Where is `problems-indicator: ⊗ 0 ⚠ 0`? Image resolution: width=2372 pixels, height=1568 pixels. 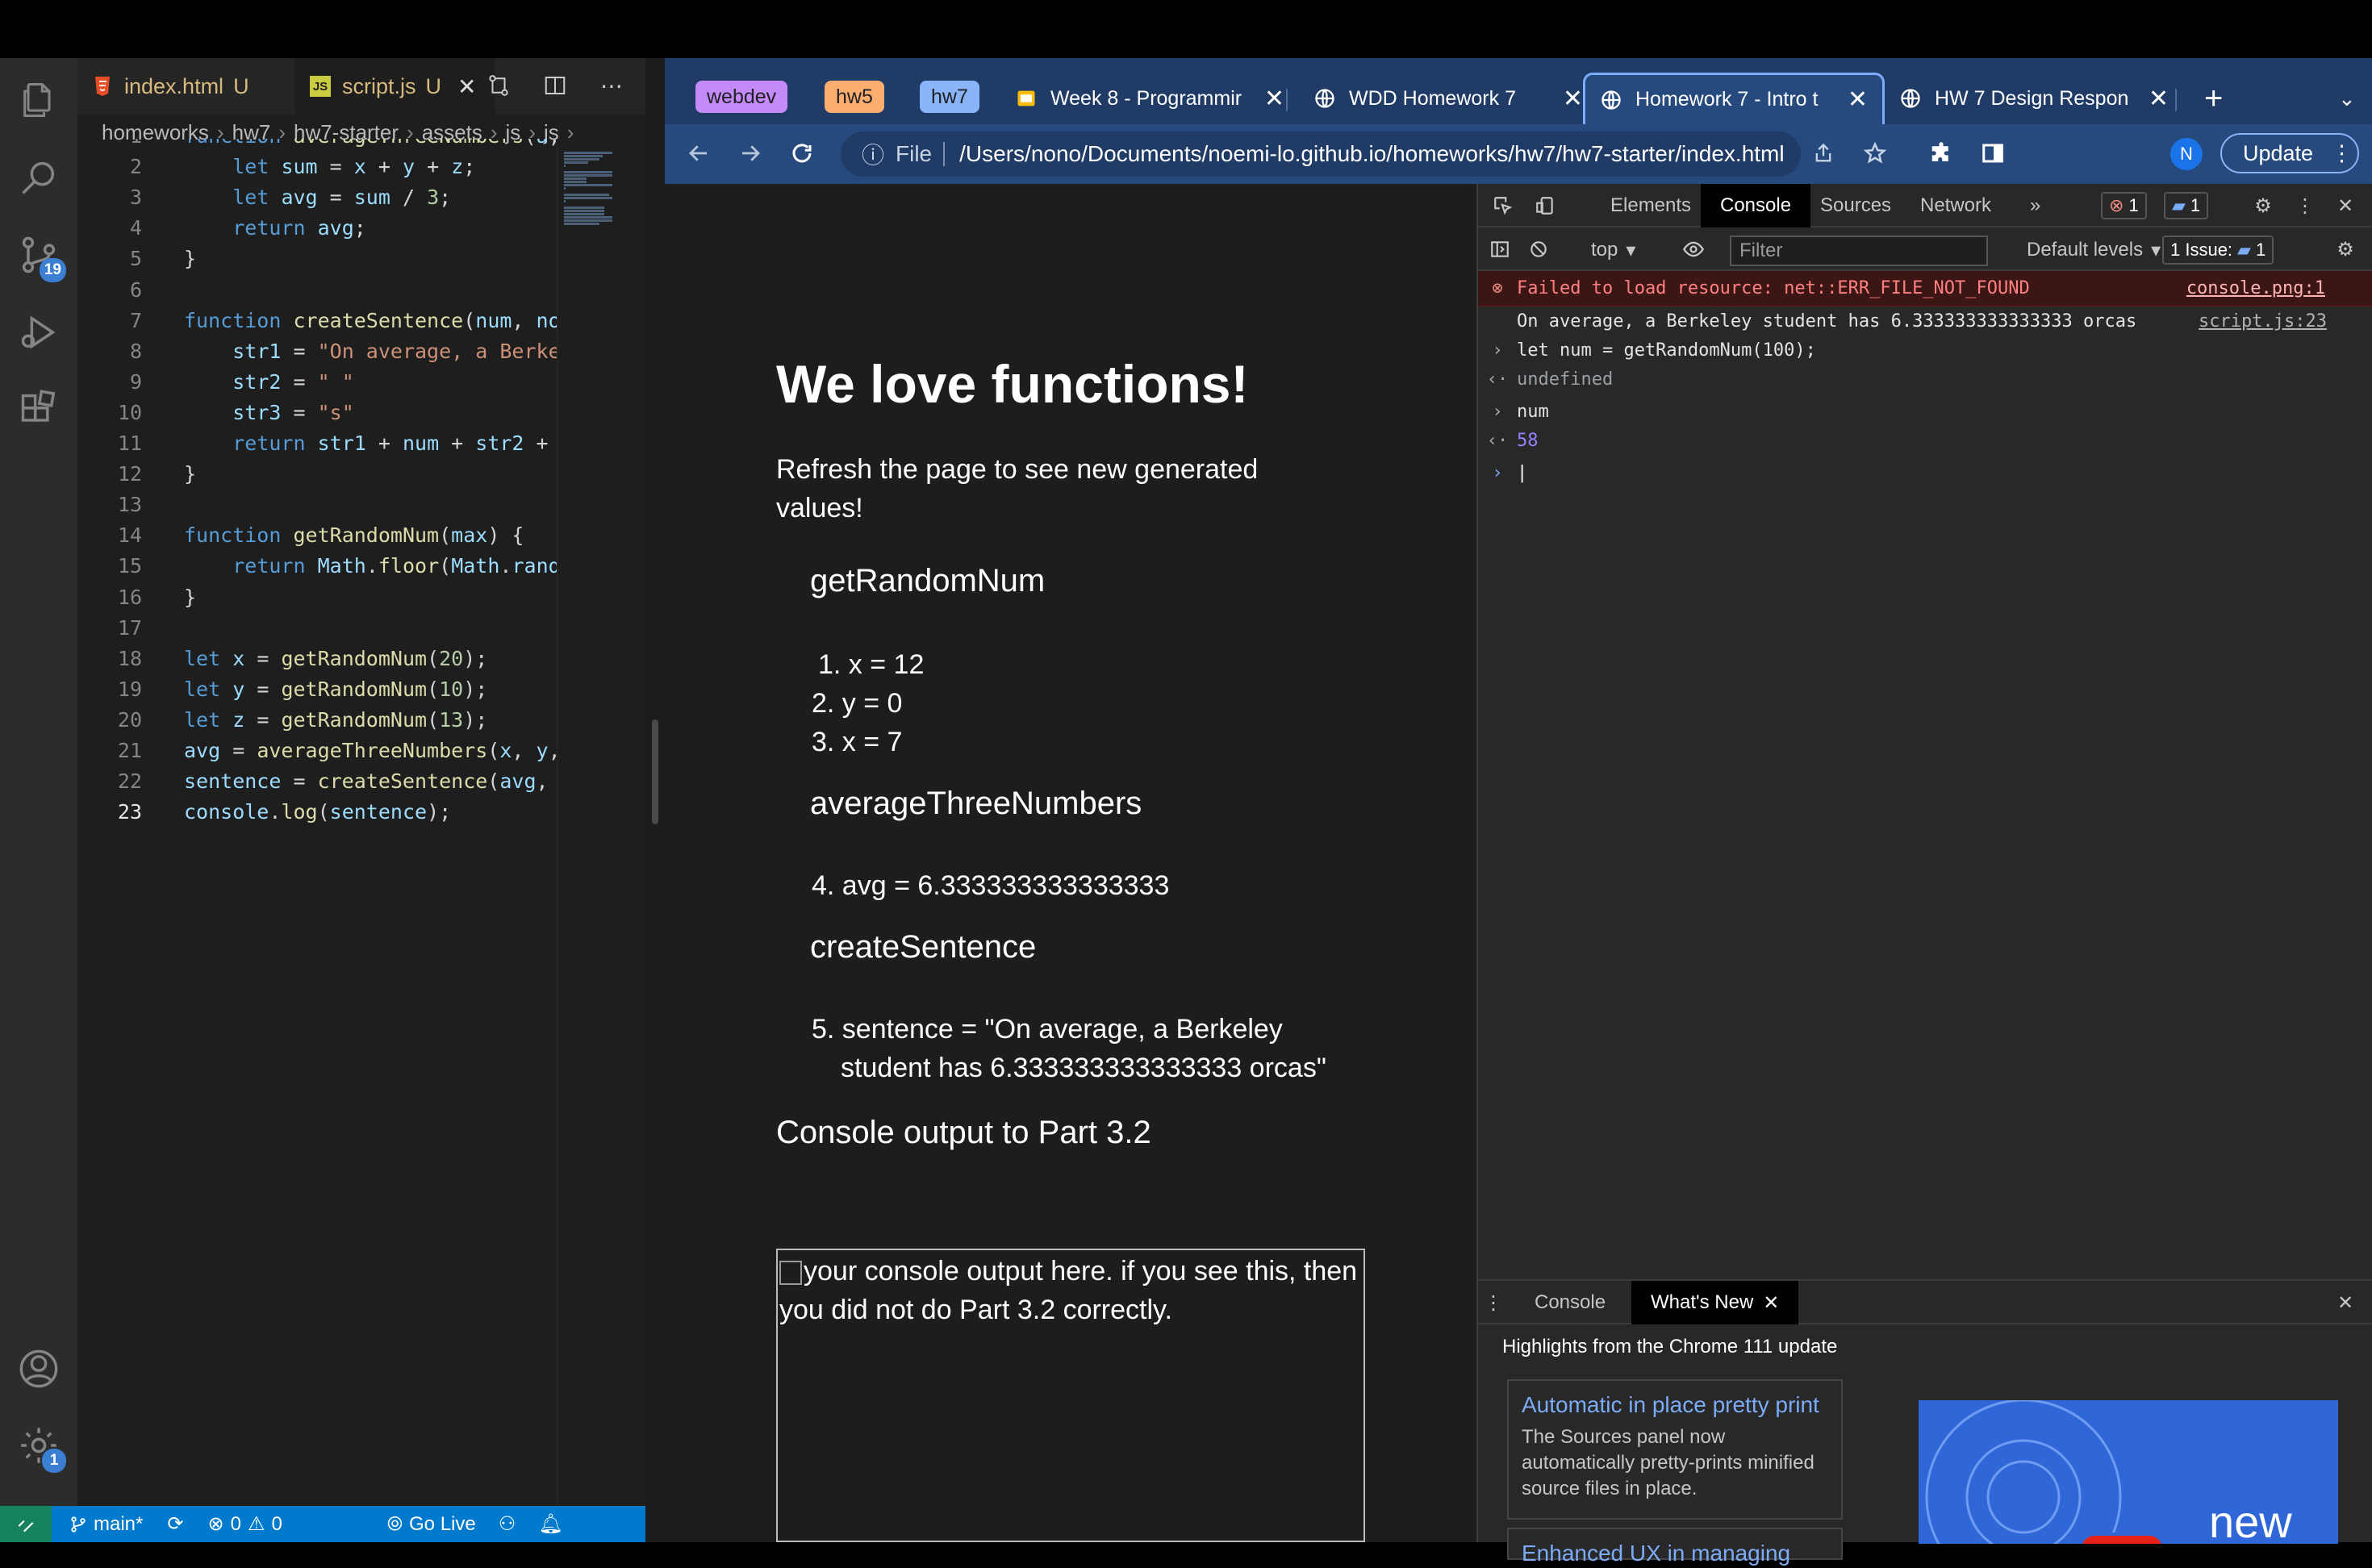 problems-indicator: ⊗ 0 ⚠ 0 is located at coordinates (244, 1524).